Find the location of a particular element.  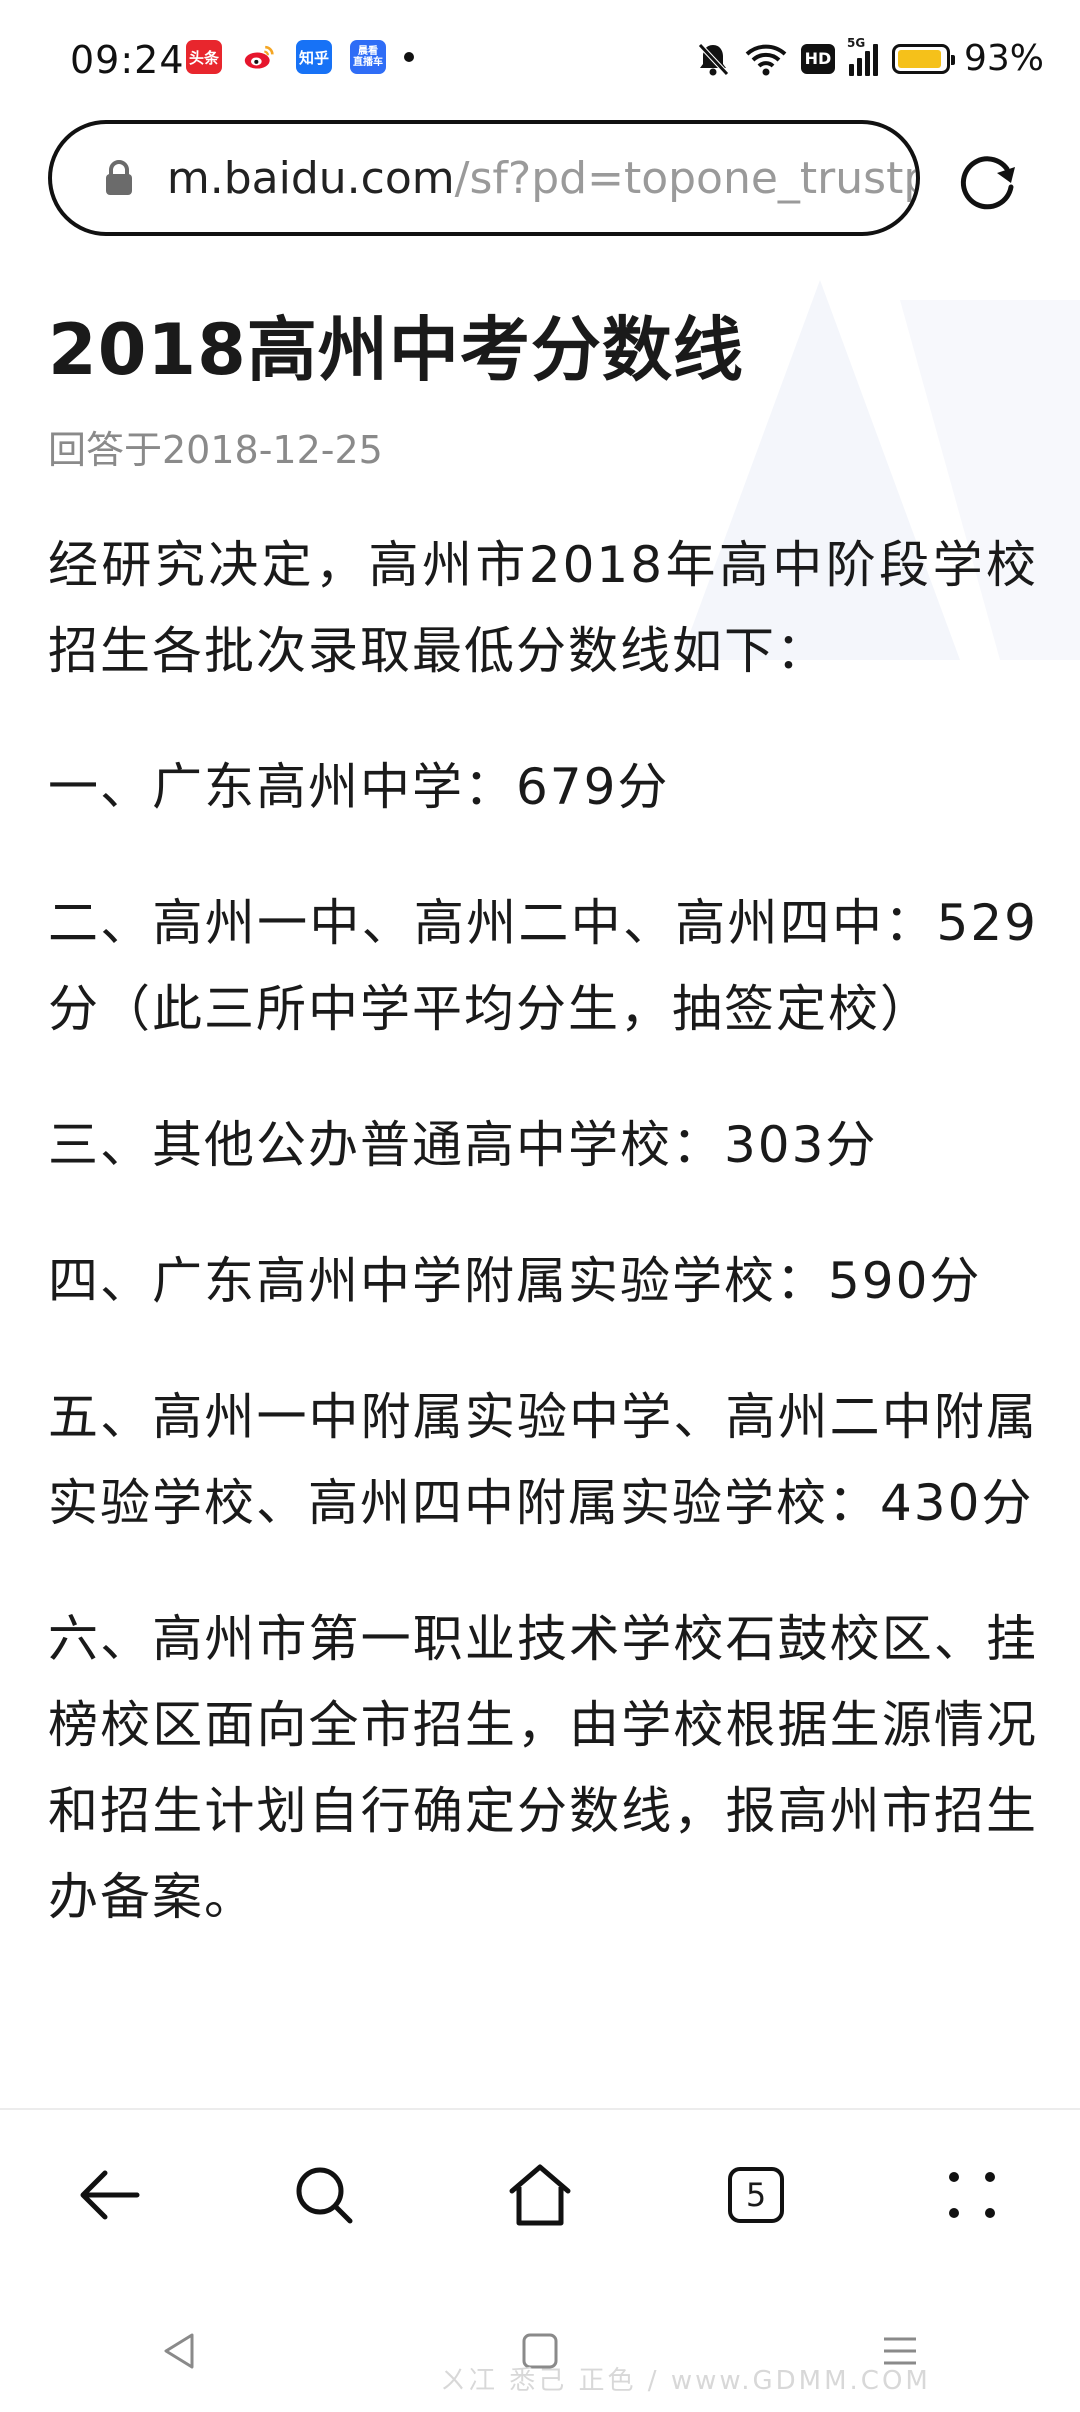

status-time: 09:24 is located at coordinates (127, 60).